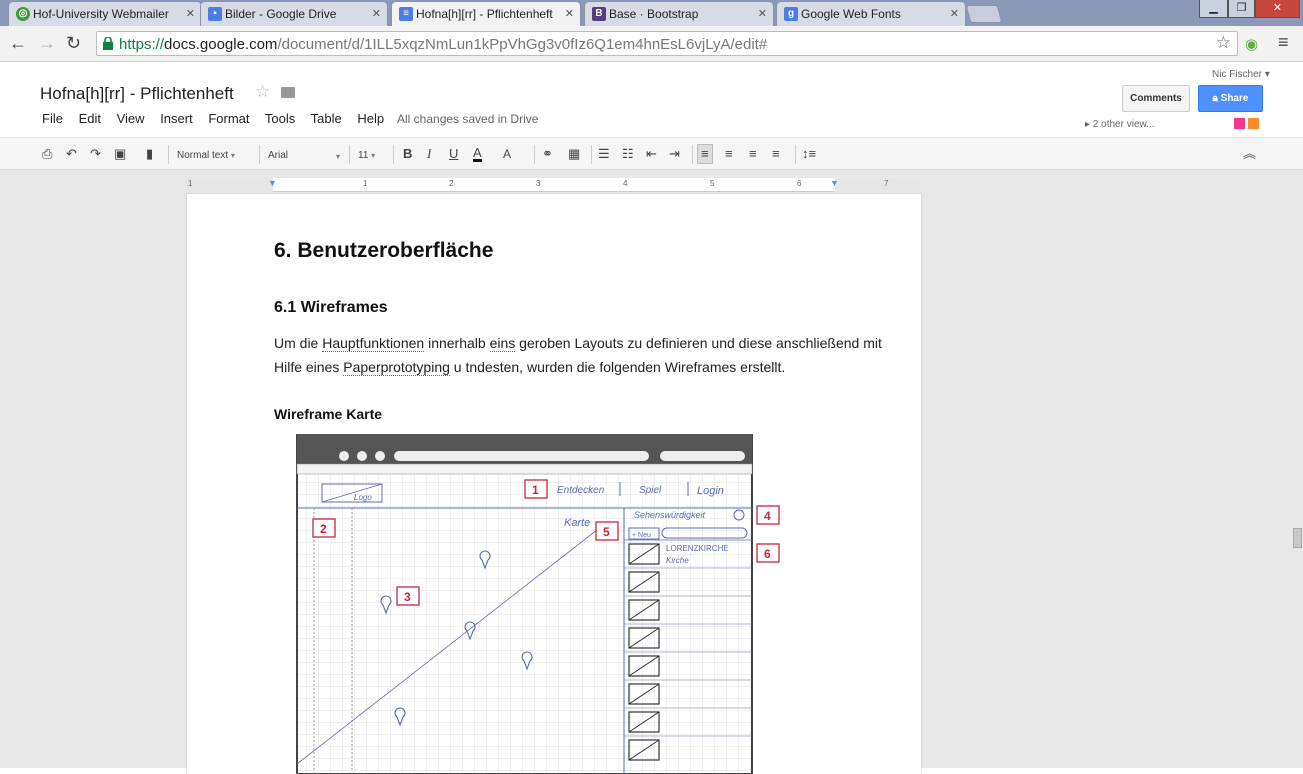  Describe the element at coordinates (702, 456) in the screenshot. I see `search-field` at that location.